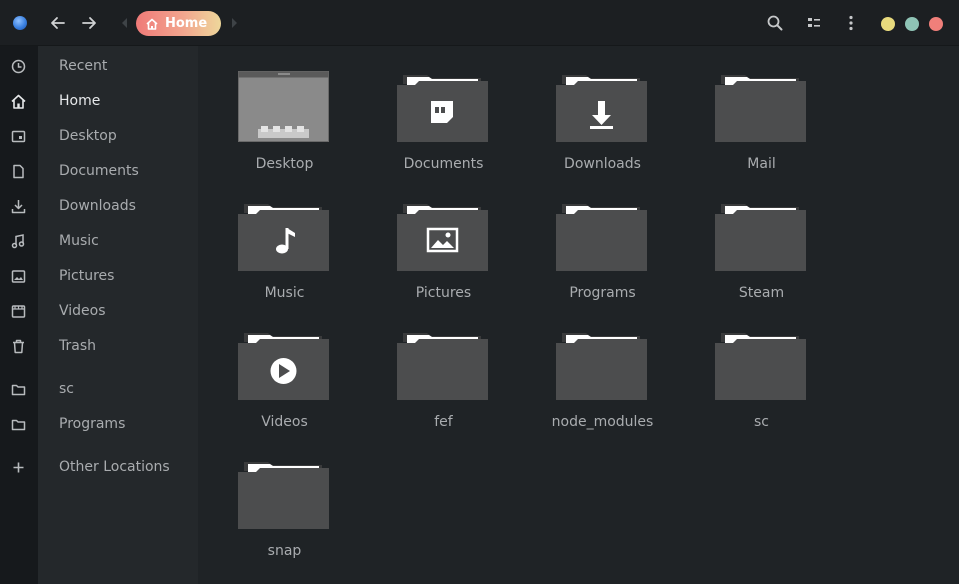 This screenshot has height=584, width=959. Describe the element at coordinates (114, 467) in the screenshot. I see `sidebar-item-label: Other Locations` at that location.